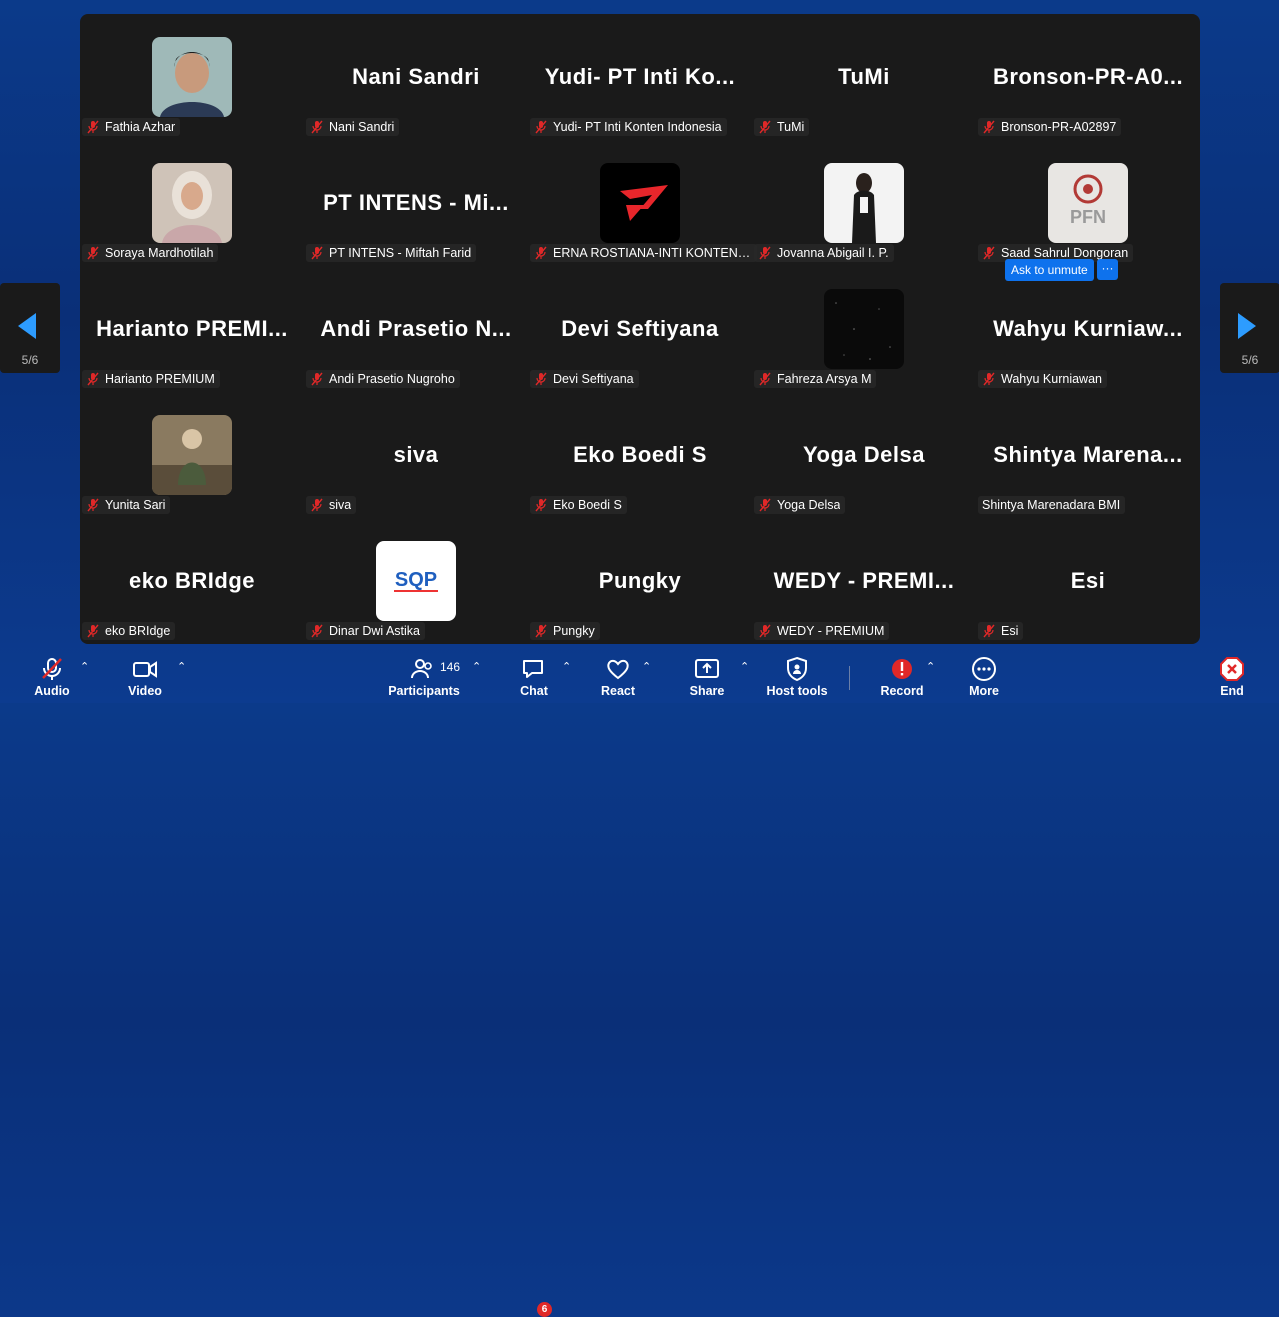 The height and width of the screenshot is (1317, 1279). Describe the element at coordinates (533, 669) in the screenshot. I see `chat-icon` at that location.